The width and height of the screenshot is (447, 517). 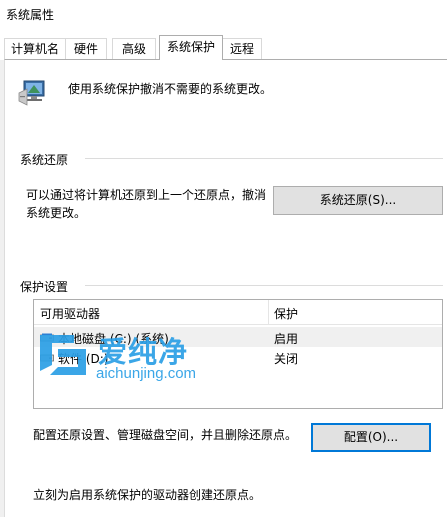 I want to click on tab-computer-name: 计算机名, so click(x=35, y=48).